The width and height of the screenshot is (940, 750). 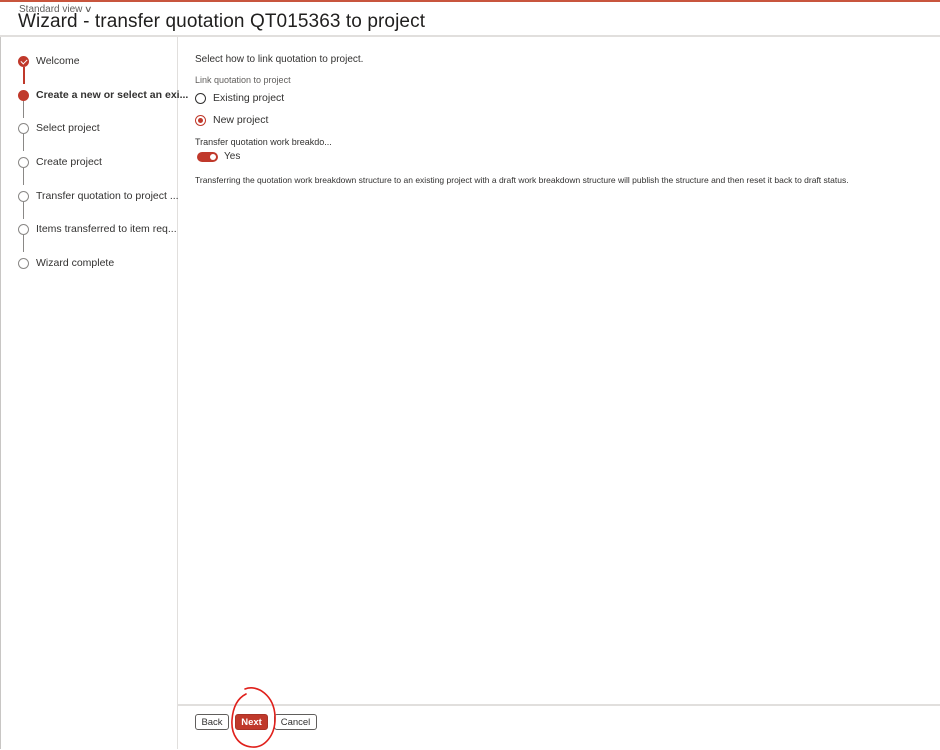 I want to click on toggle-value: Yes, so click(x=232, y=156).